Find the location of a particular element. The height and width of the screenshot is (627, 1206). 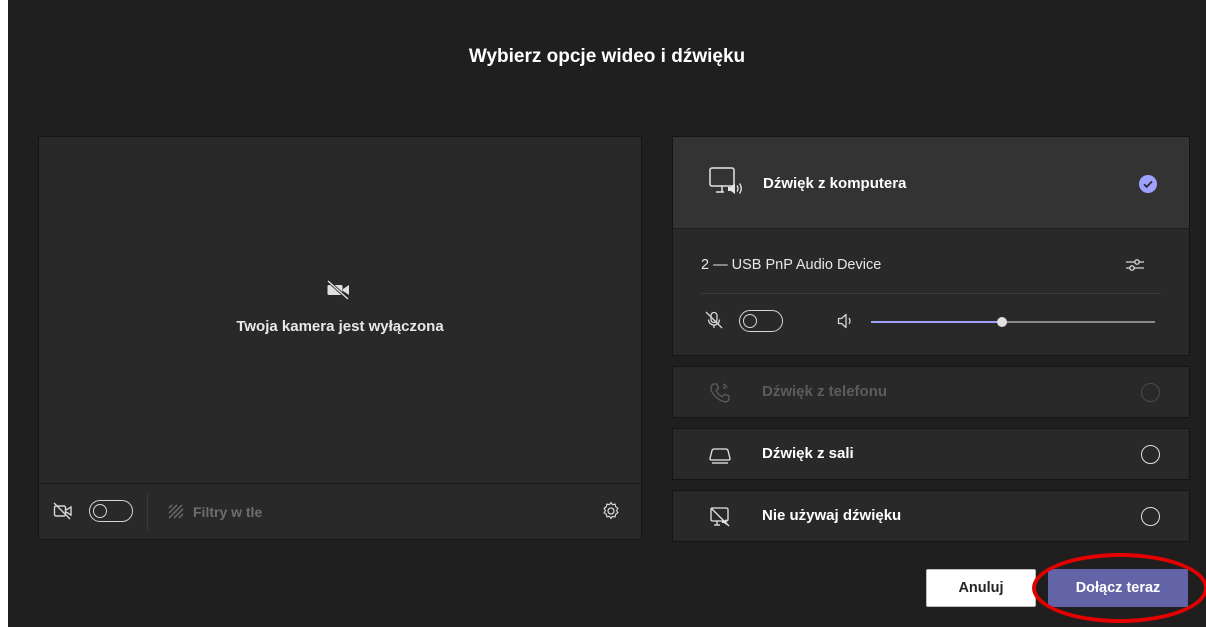

phone-audio-option: Dźwięk z telefonu is located at coordinates (931, 392).